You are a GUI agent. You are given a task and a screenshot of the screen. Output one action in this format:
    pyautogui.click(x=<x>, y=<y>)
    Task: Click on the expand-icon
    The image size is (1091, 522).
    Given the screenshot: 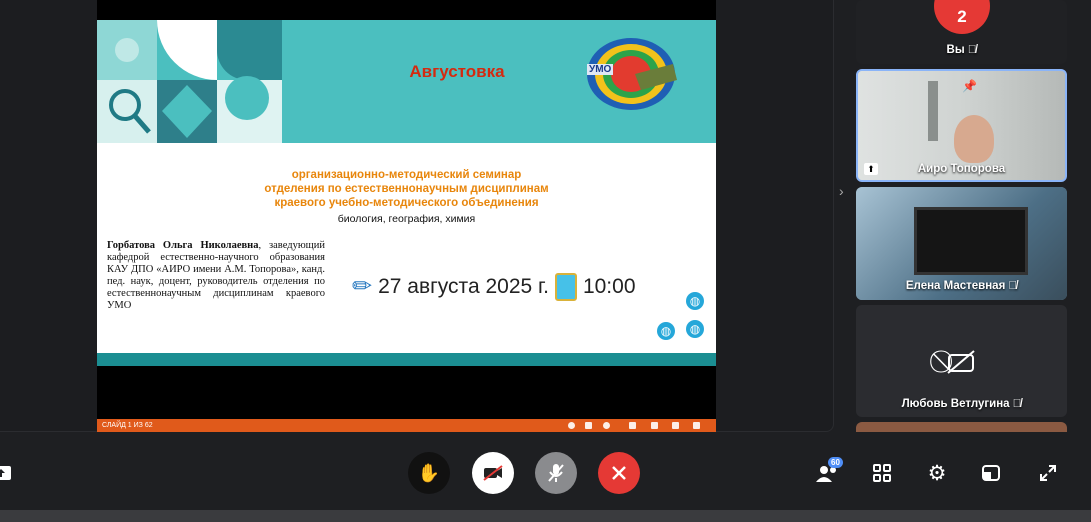 What is the action you would take?
    pyautogui.click(x=1048, y=473)
    